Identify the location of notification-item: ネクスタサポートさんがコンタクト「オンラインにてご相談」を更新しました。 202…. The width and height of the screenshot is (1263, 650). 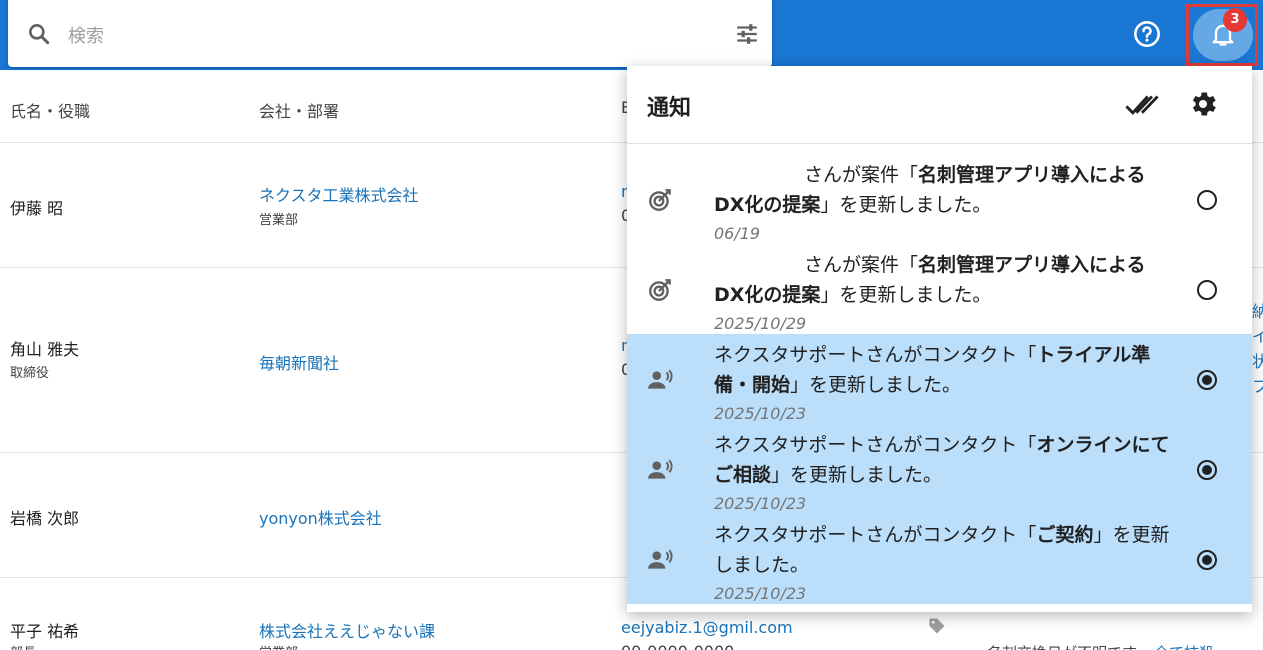
(939, 469).